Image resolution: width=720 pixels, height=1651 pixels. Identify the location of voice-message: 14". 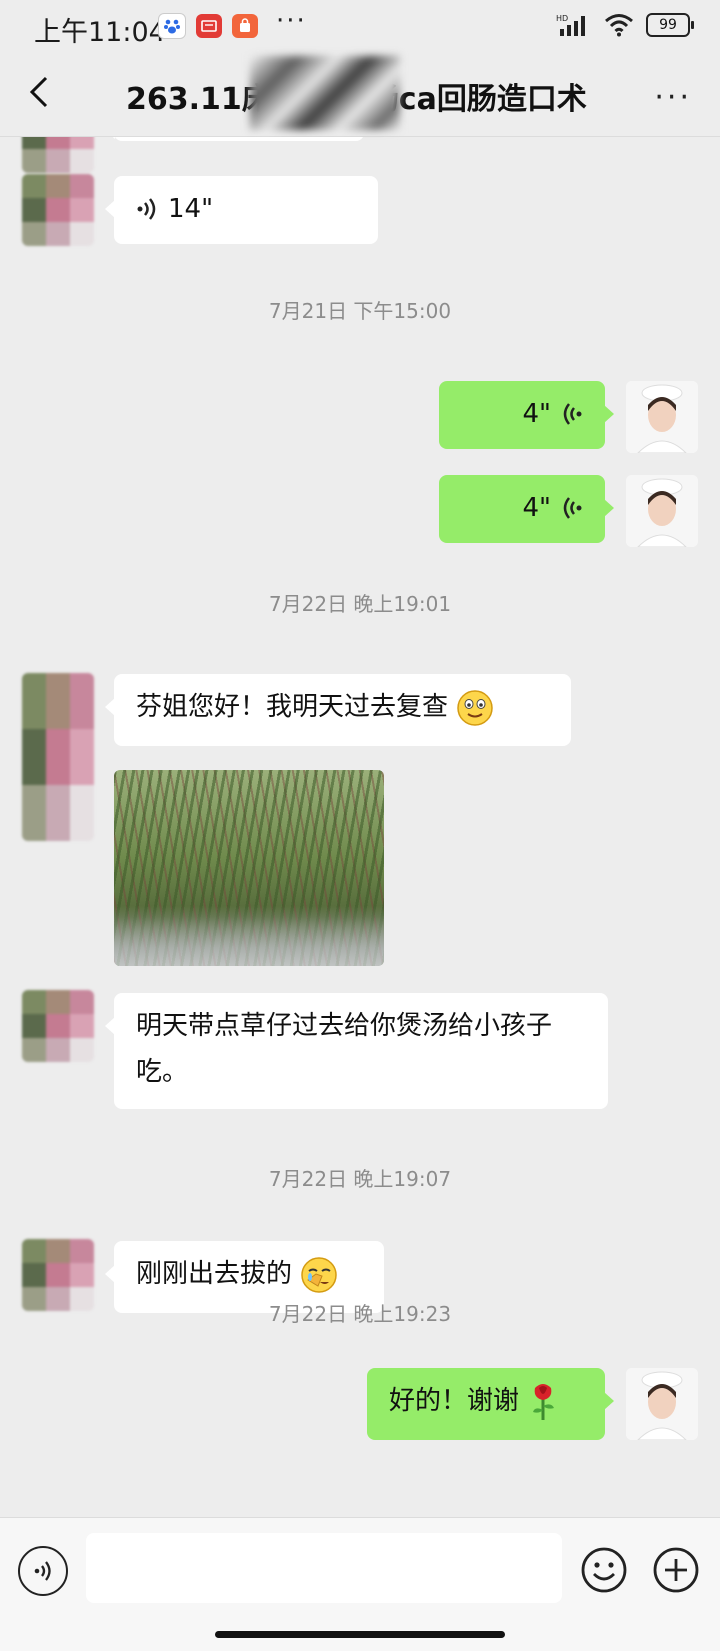
(241, 210).